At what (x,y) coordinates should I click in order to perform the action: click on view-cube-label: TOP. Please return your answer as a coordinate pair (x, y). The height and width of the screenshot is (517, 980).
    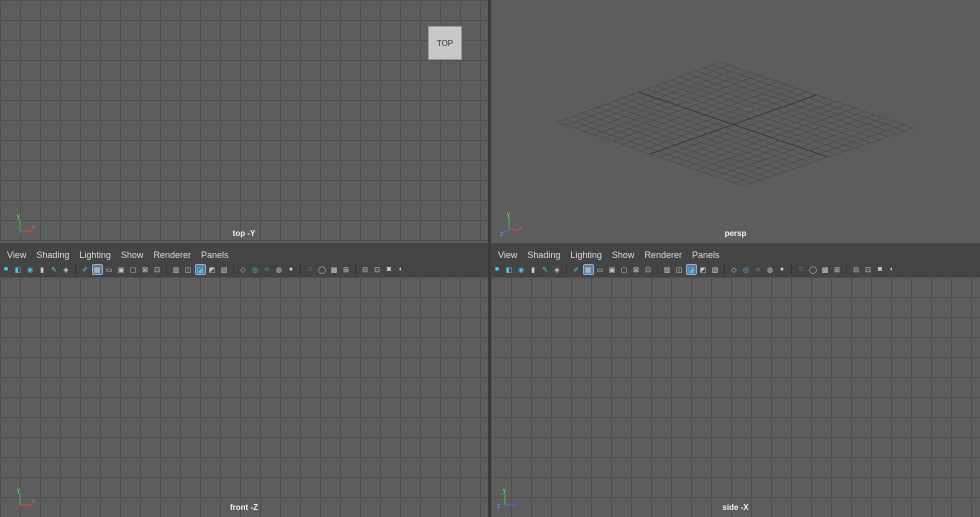
    Looking at the image, I should click on (445, 43).